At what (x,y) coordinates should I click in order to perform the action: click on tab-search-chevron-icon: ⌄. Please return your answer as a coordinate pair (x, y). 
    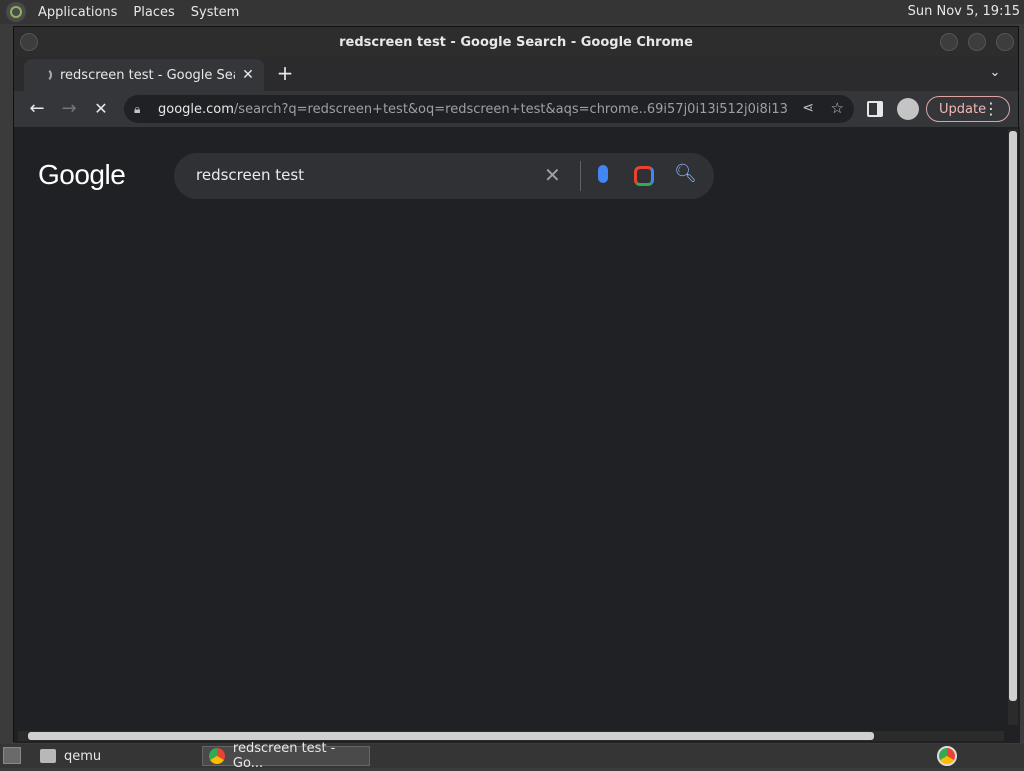
    Looking at the image, I should click on (995, 74).